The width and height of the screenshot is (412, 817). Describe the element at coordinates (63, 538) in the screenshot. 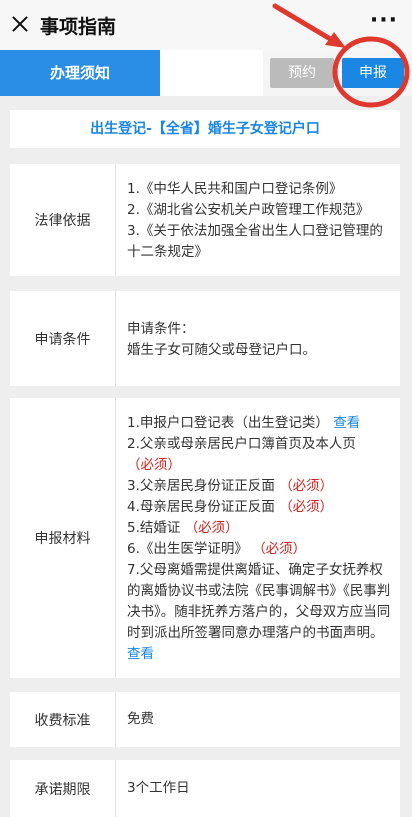

I see `materials-label: 申报材料` at that location.